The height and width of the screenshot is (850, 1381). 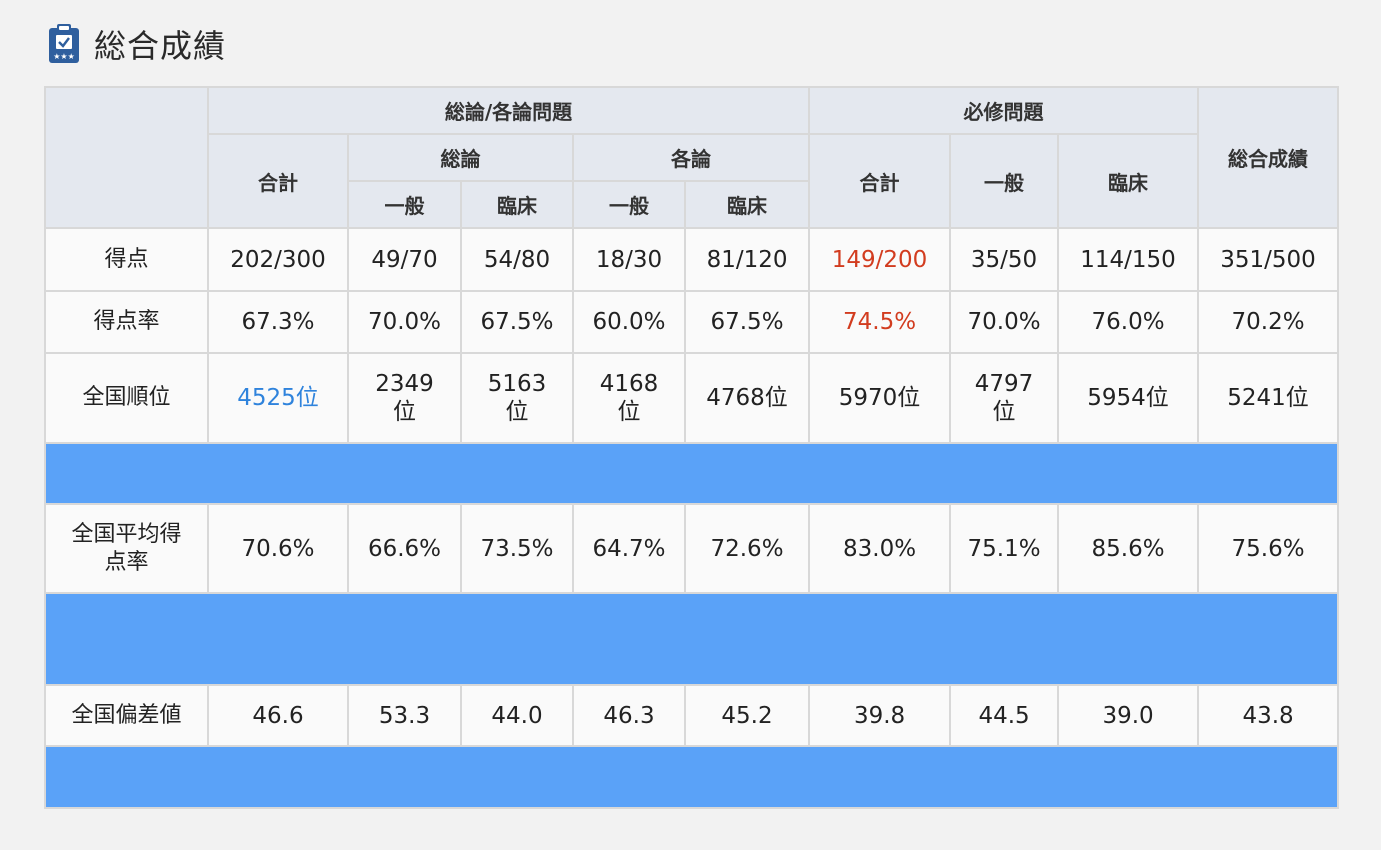 I want to click on cell-deviation: 45.2, so click(x=747, y=715).